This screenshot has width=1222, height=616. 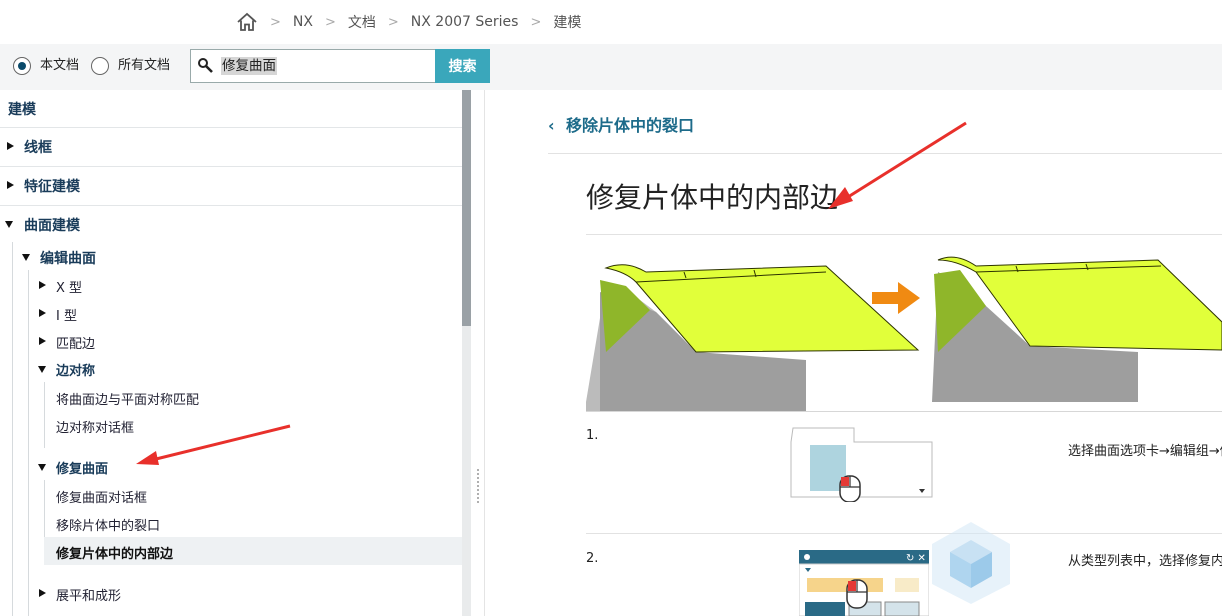 What do you see at coordinates (66, 314) in the screenshot?
I see `sidebar-item-i-type: I 型` at bounding box center [66, 314].